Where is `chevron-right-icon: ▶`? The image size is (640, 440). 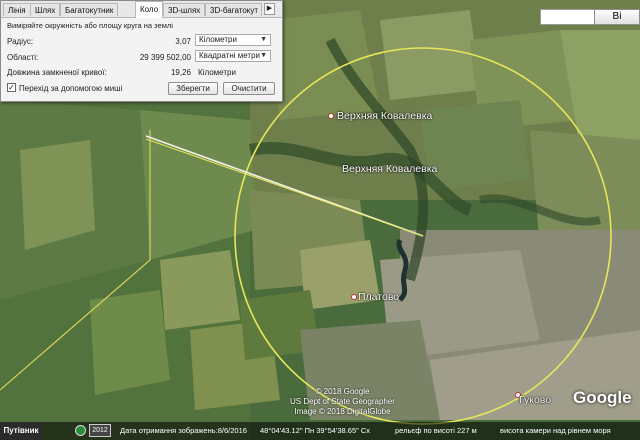
chevron-right-icon: ▶ is located at coordinates (269, 9).